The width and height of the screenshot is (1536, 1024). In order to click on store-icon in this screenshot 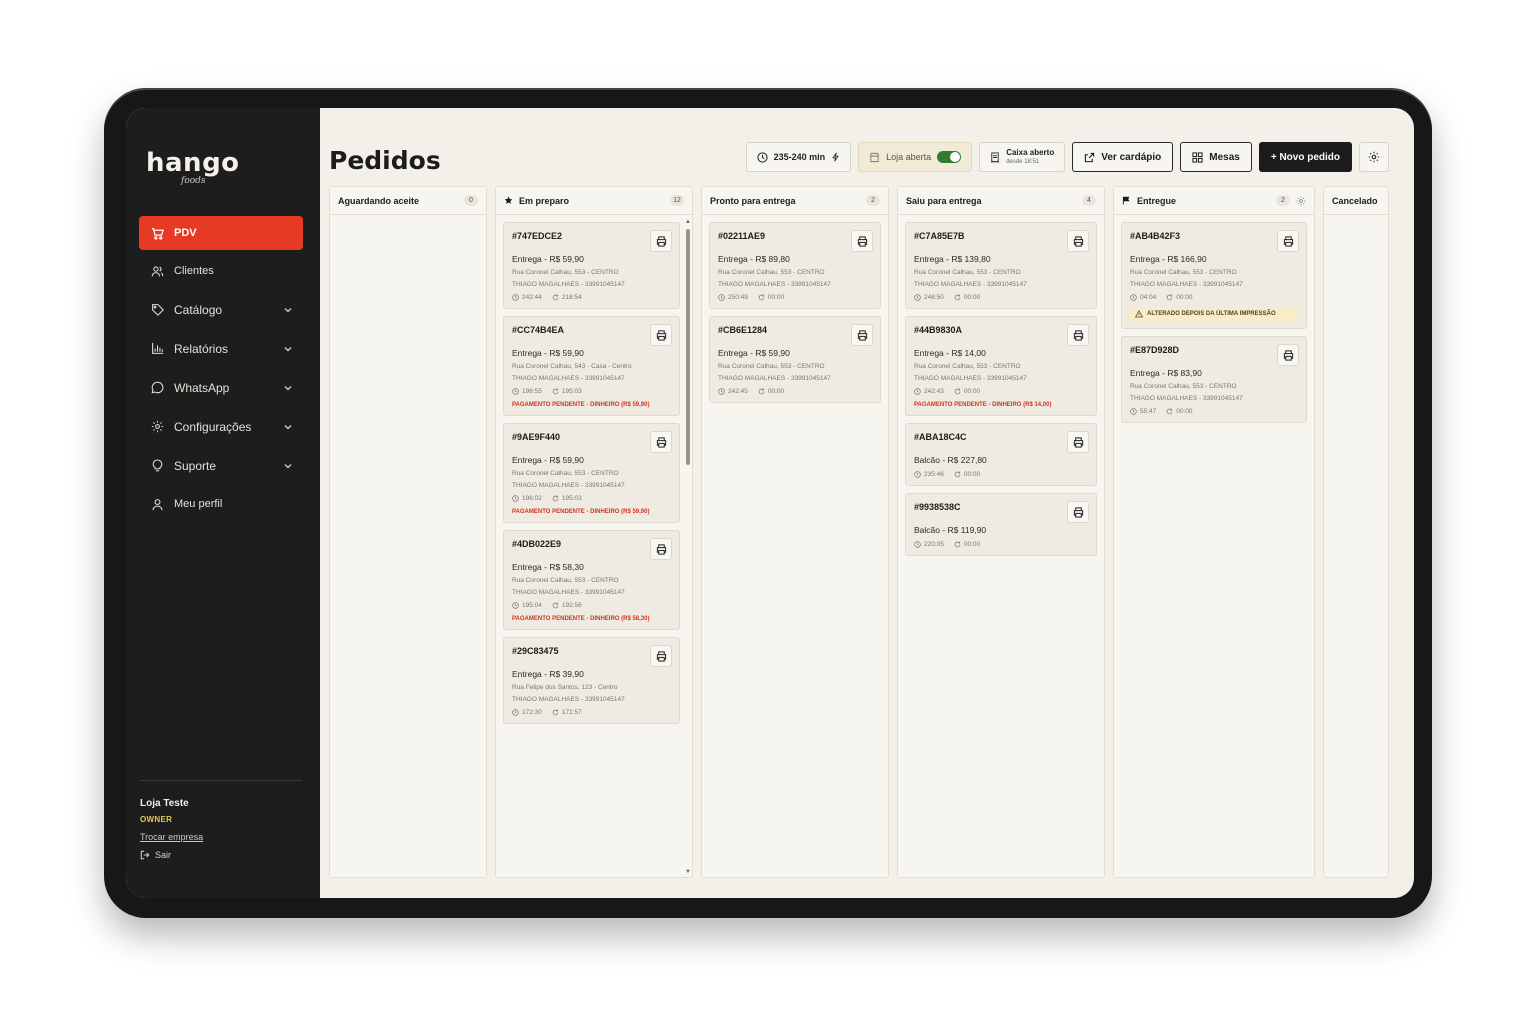, I will do `click(875, 157)`.